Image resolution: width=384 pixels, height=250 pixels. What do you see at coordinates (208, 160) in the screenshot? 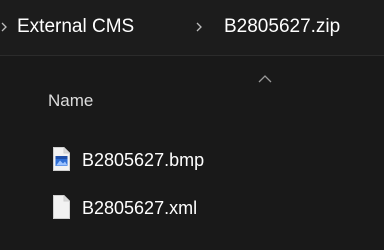
I see `list-item: B2805627.bmp` at bounding box center [208, 160].